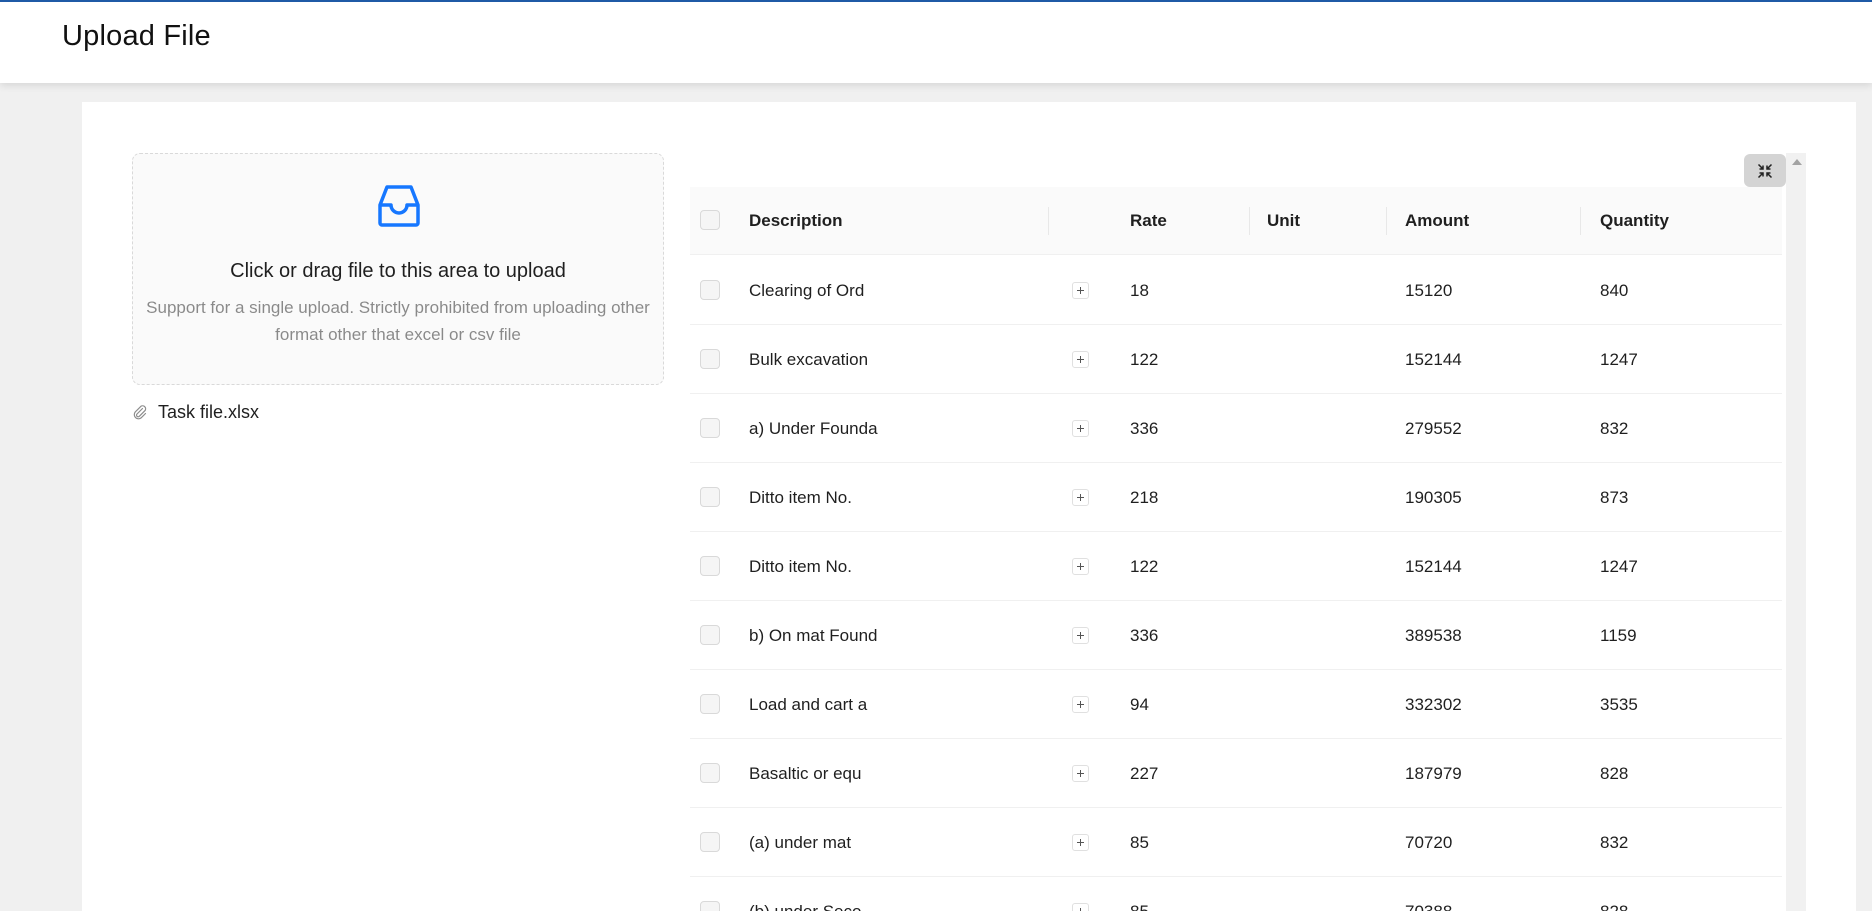 This screenshot has width=1872, height=911. What do you see at coordinates (710, 220) in the screenshot?
I see `select-all-checkbox` at bounding box center [710, 220].